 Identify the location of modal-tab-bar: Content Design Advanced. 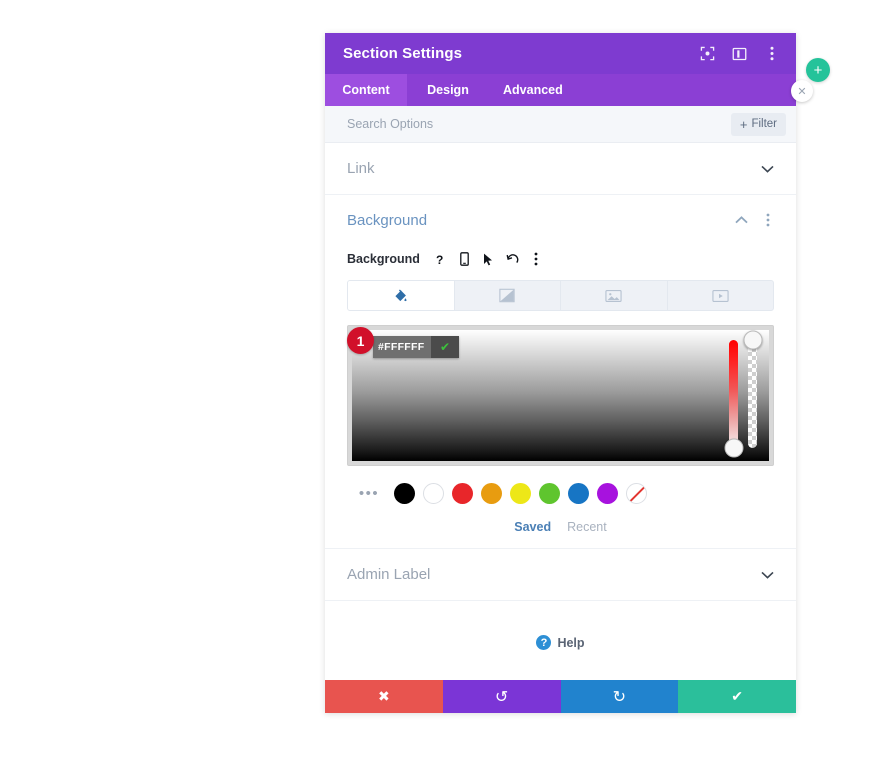
(560, 90).